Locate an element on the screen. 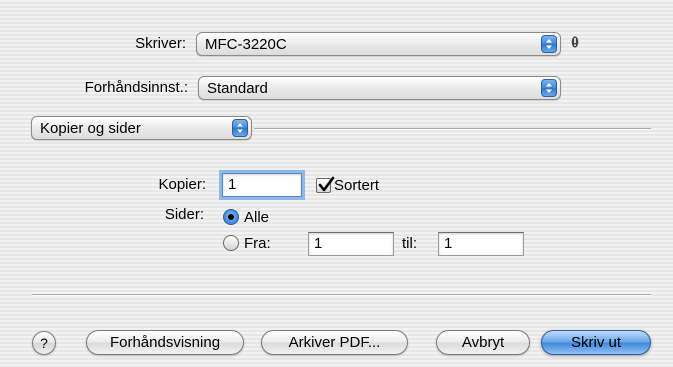 This screenshot has height=367, width=673. bottom-divider is located at coordinates (341, 295).